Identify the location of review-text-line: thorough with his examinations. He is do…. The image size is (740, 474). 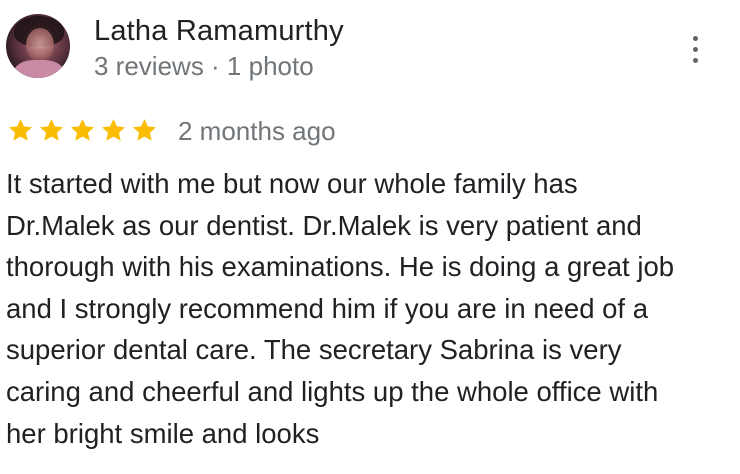
(340, 267).